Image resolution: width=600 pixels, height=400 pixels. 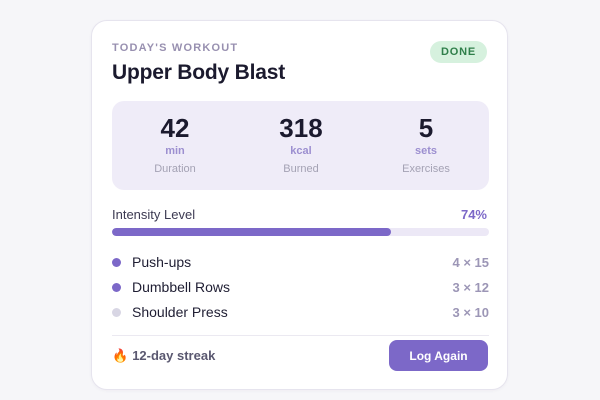 I want to click on stat-unit: min, so click(x=175, y=151).